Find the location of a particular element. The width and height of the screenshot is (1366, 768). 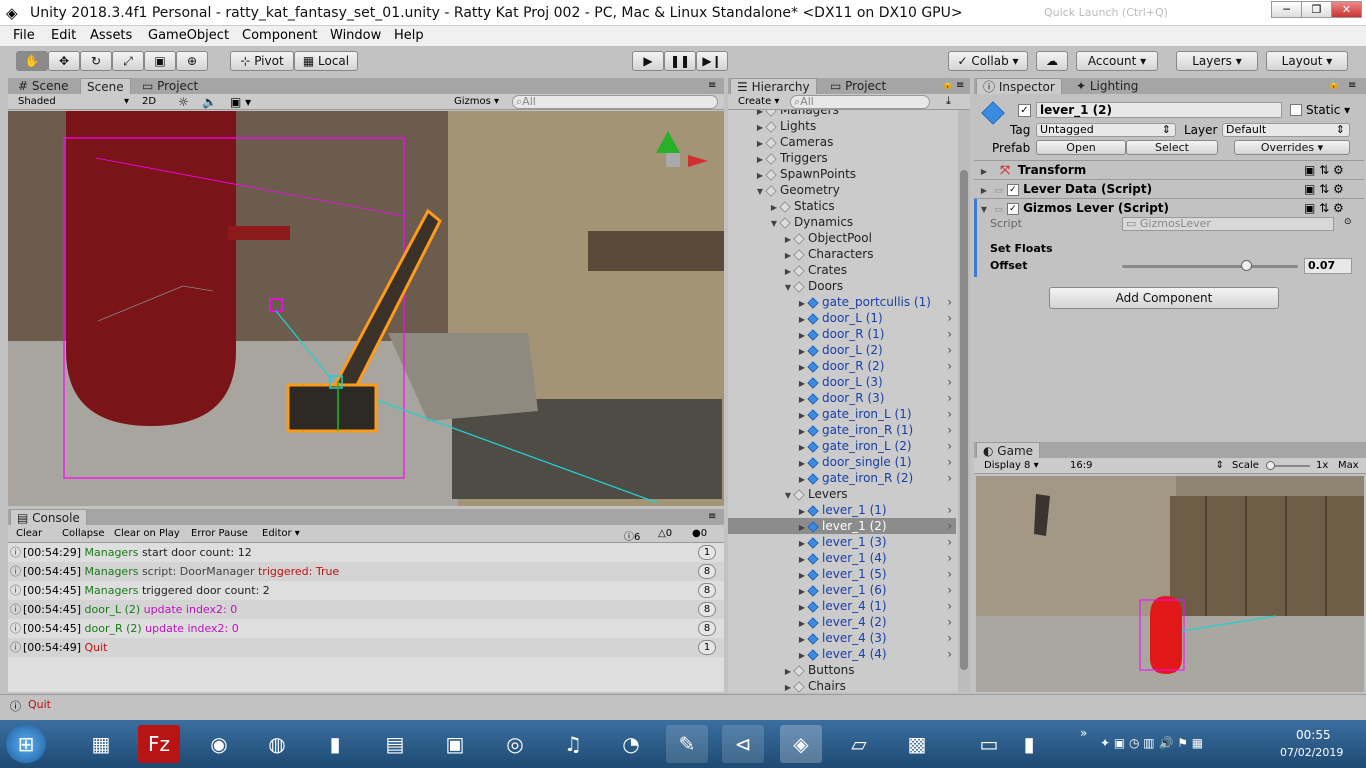

lever-data-component-header: ▶ ▭ ✓ Lever Data (Script) ▣ ⇅ ⚙ is located at coordinates (1169, 188).